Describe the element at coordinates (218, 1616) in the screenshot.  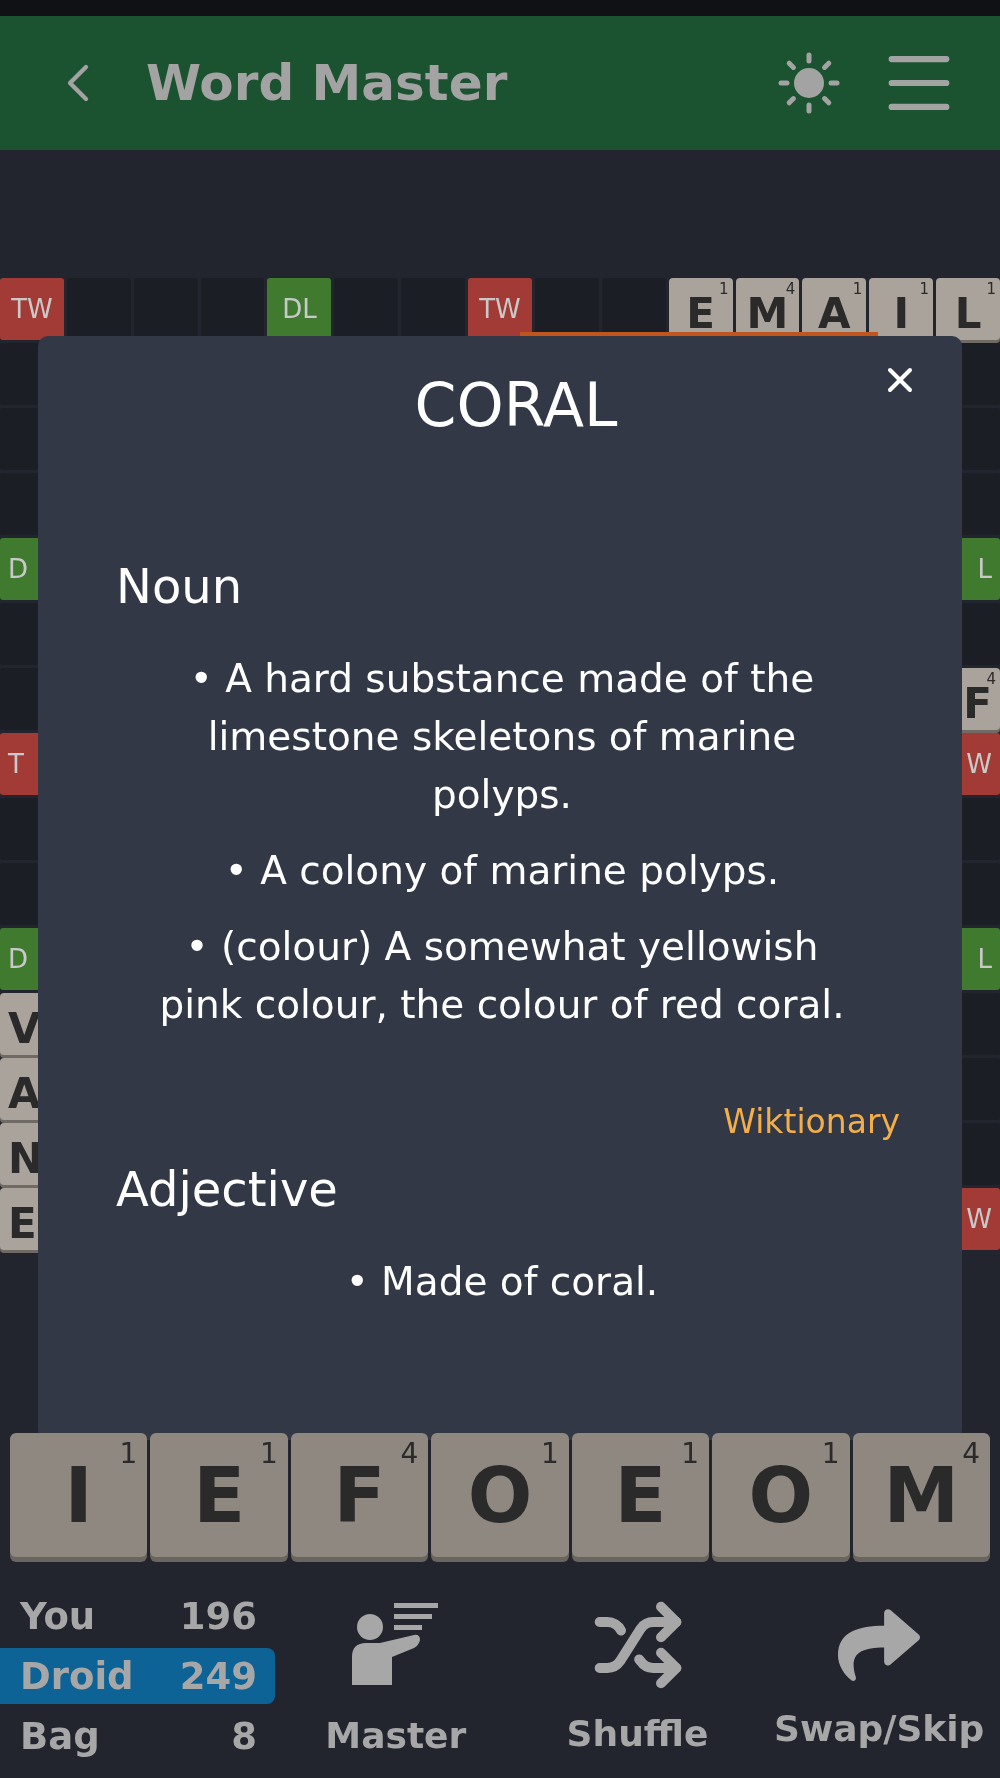
I see `score-value: 196` at that location.